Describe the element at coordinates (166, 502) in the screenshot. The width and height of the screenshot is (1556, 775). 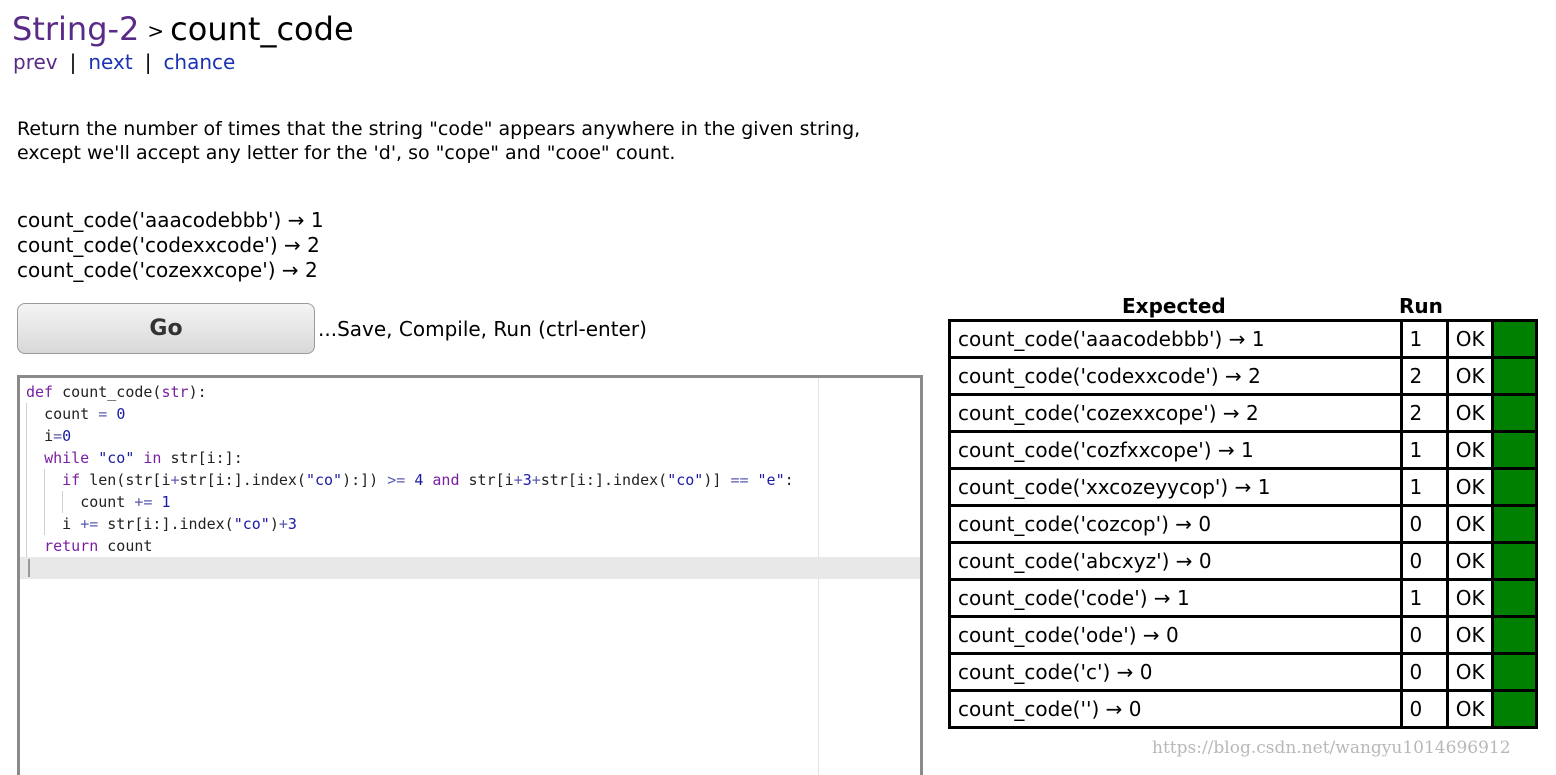
I see `code-token: 1` at that location.